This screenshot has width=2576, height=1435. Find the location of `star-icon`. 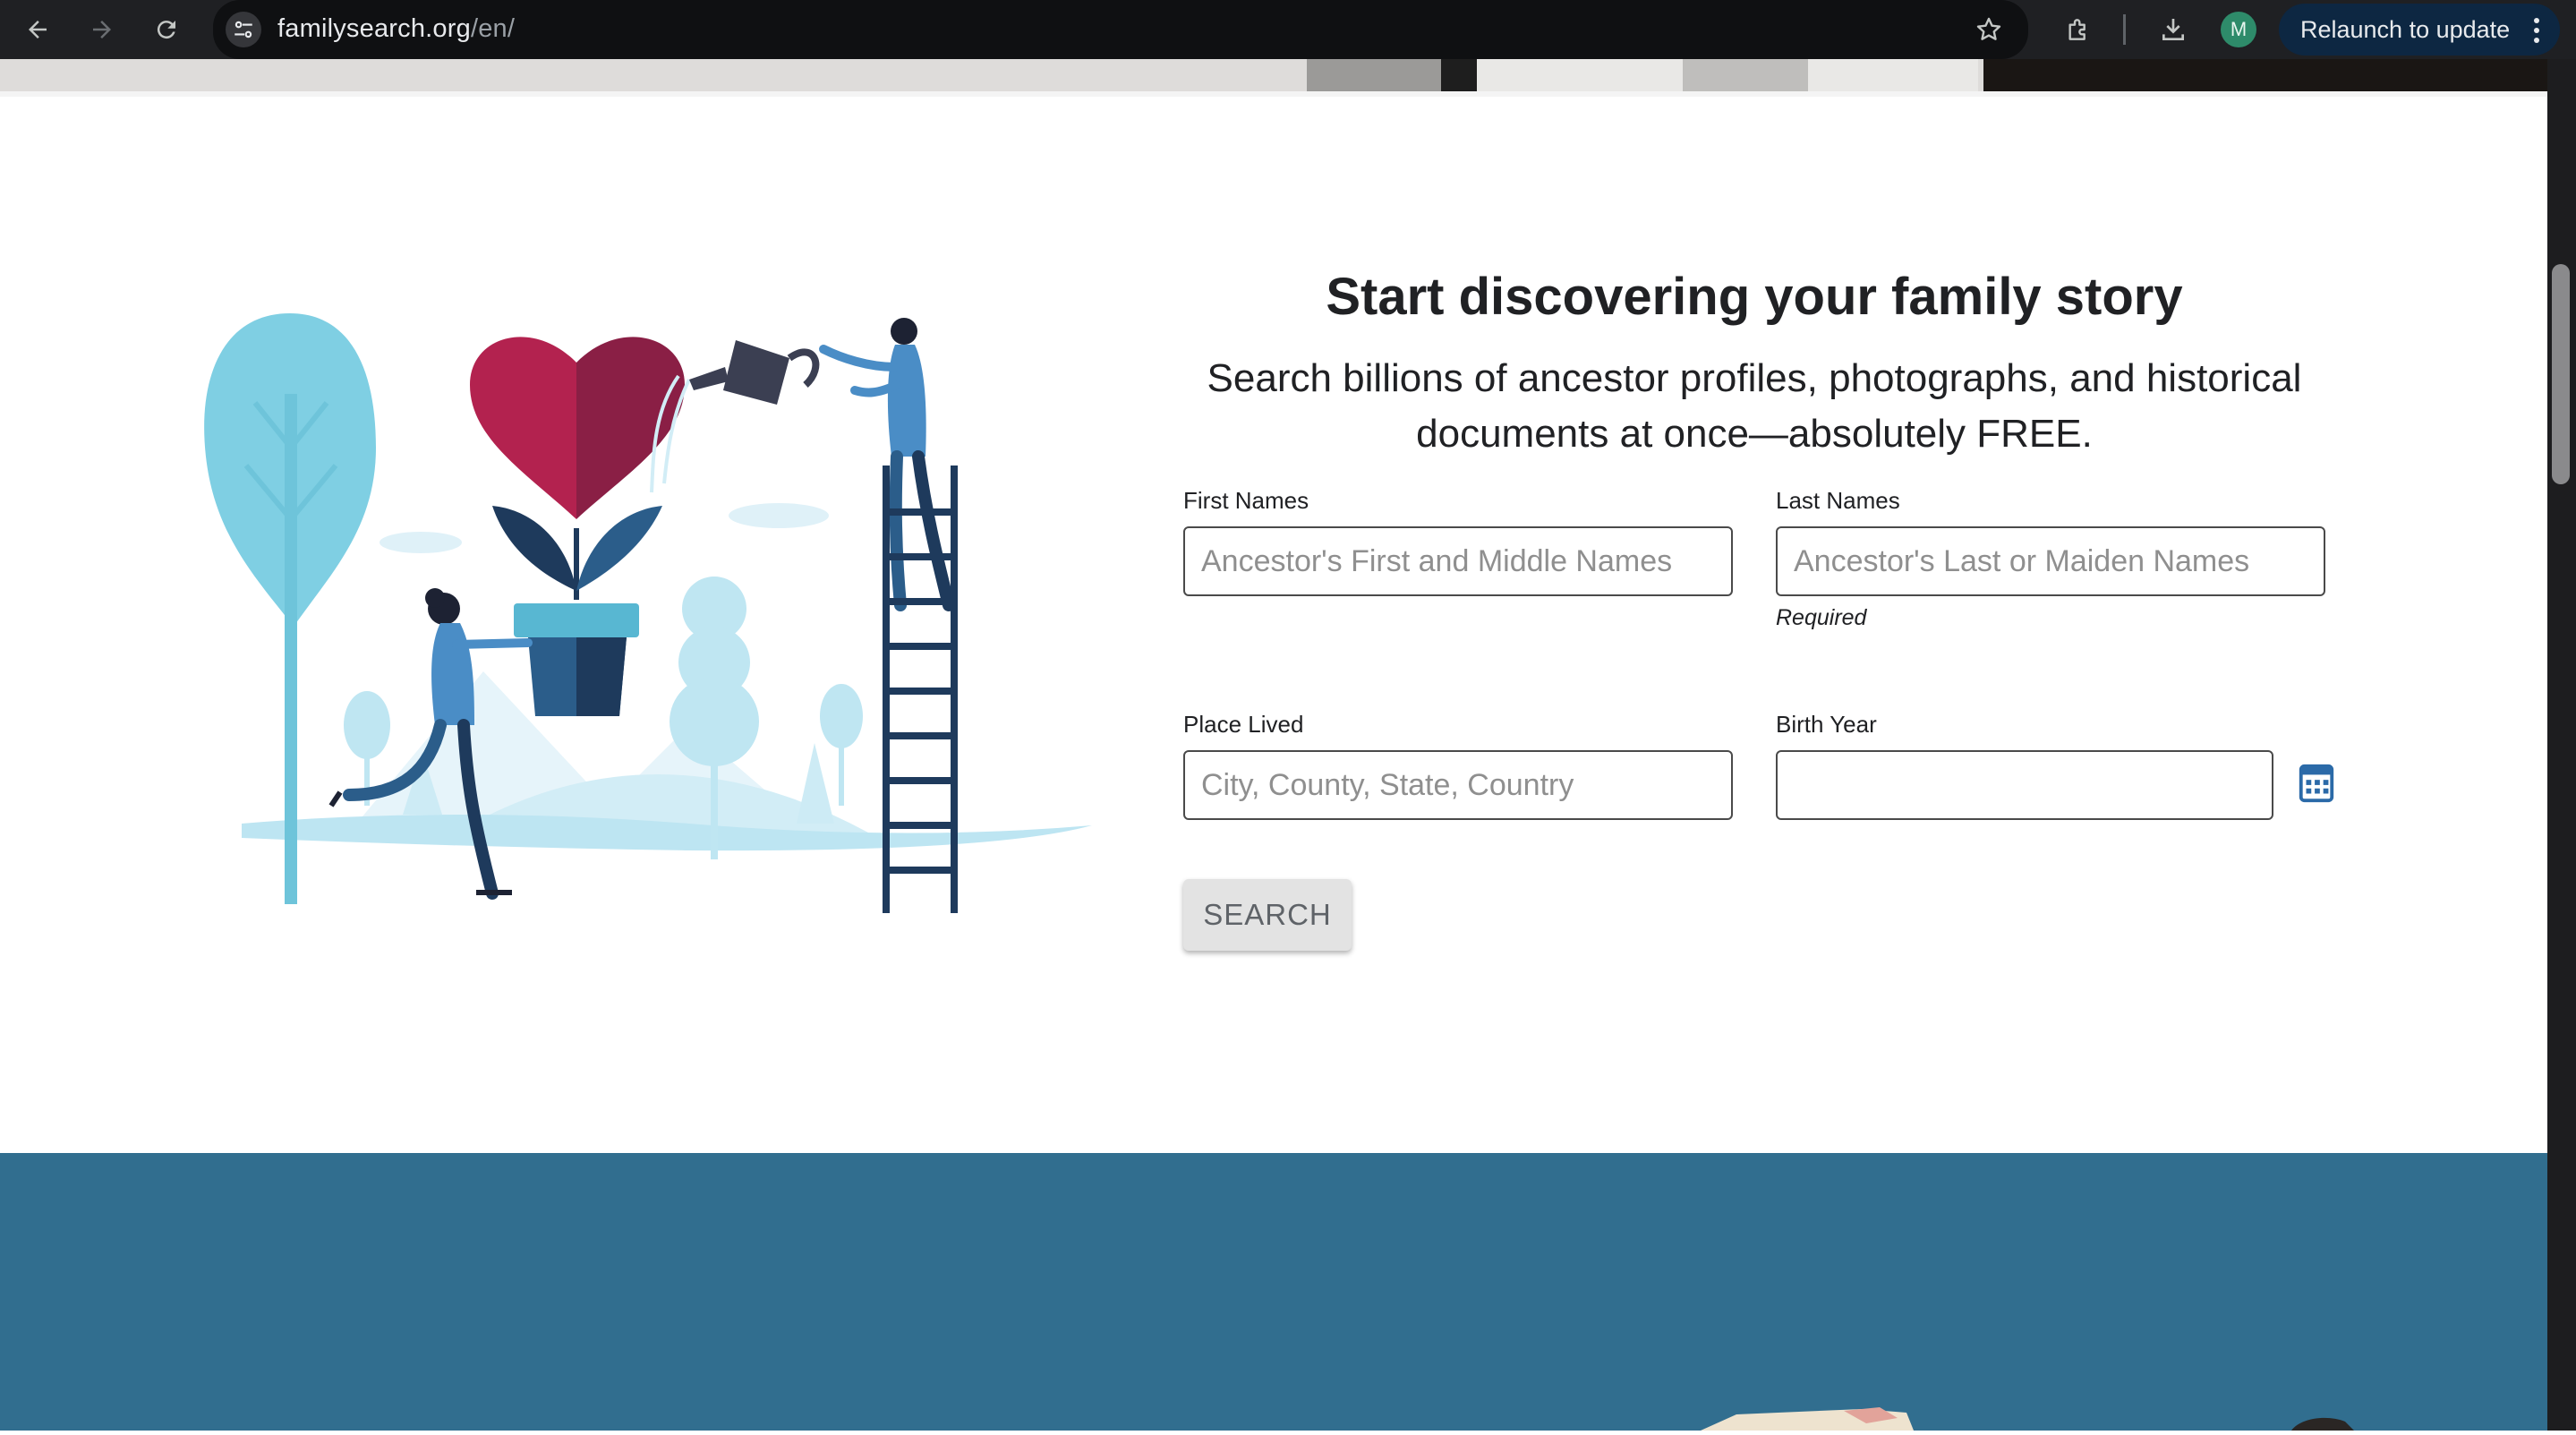

star-icon is located at coordinates (1988, 29).